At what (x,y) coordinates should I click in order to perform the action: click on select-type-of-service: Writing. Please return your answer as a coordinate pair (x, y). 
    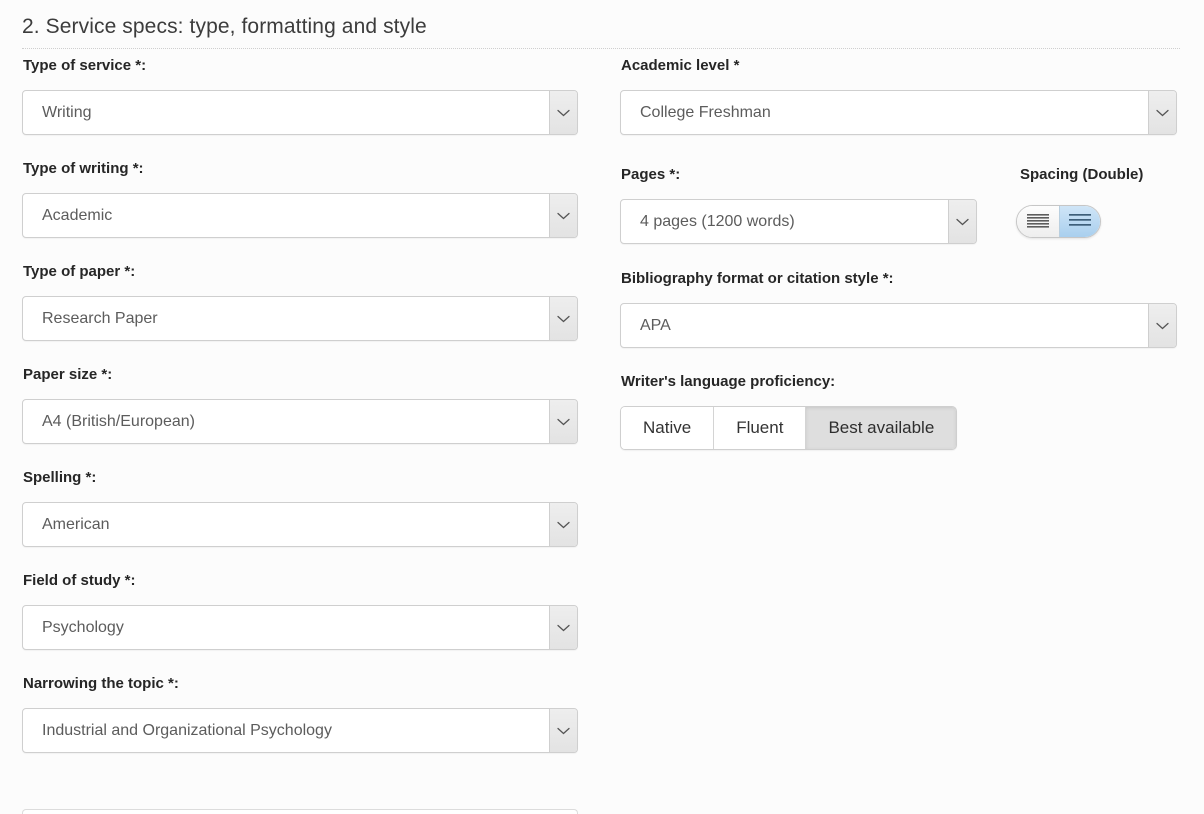
    Looking at the image, I should click on (300, 112).